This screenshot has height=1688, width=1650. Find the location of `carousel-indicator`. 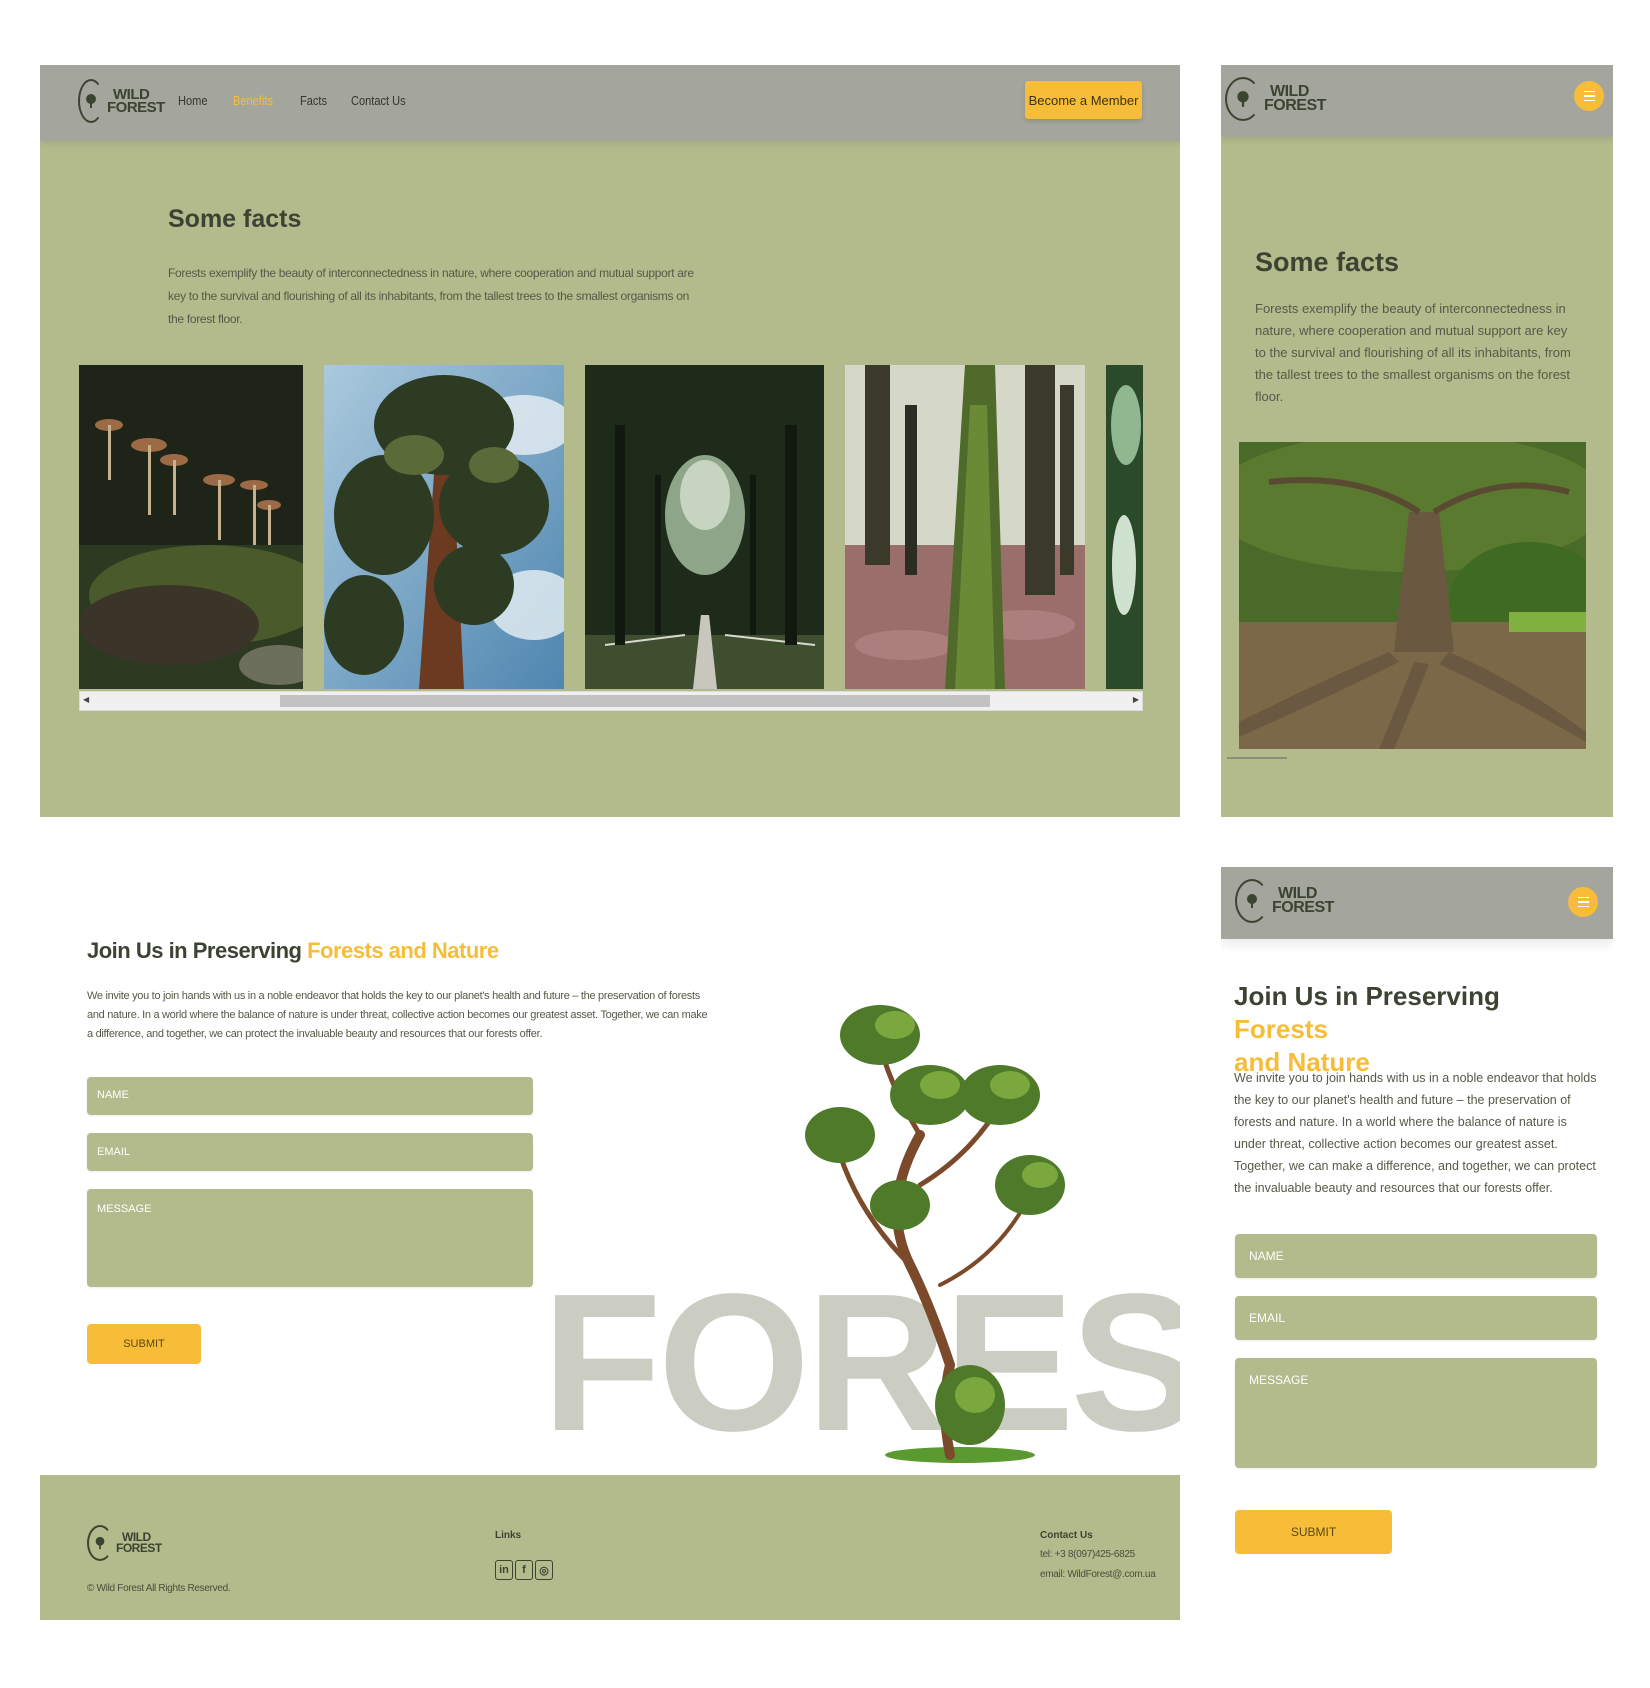

carousel-indicator is located at coordinates (1257, 758).